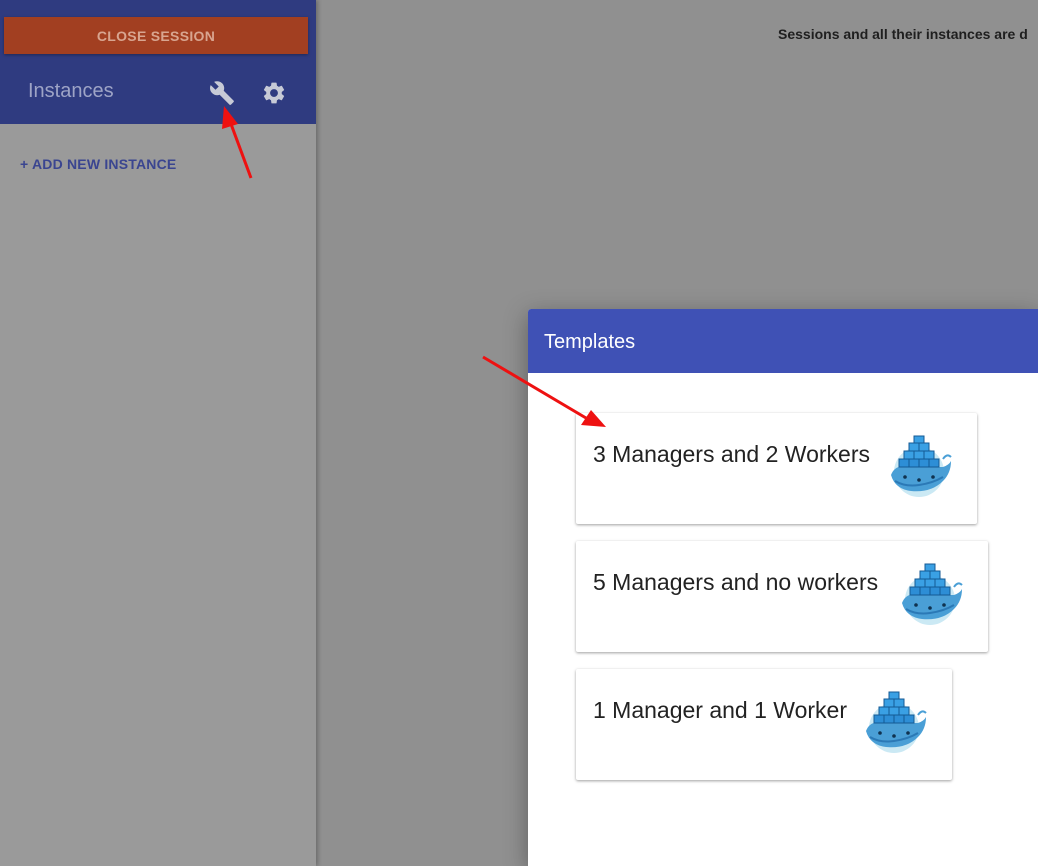  Describe the element at coordinates (720, 710) in the screenshot. I see `template-label: 1 Manager and 1 Worker` at that location.